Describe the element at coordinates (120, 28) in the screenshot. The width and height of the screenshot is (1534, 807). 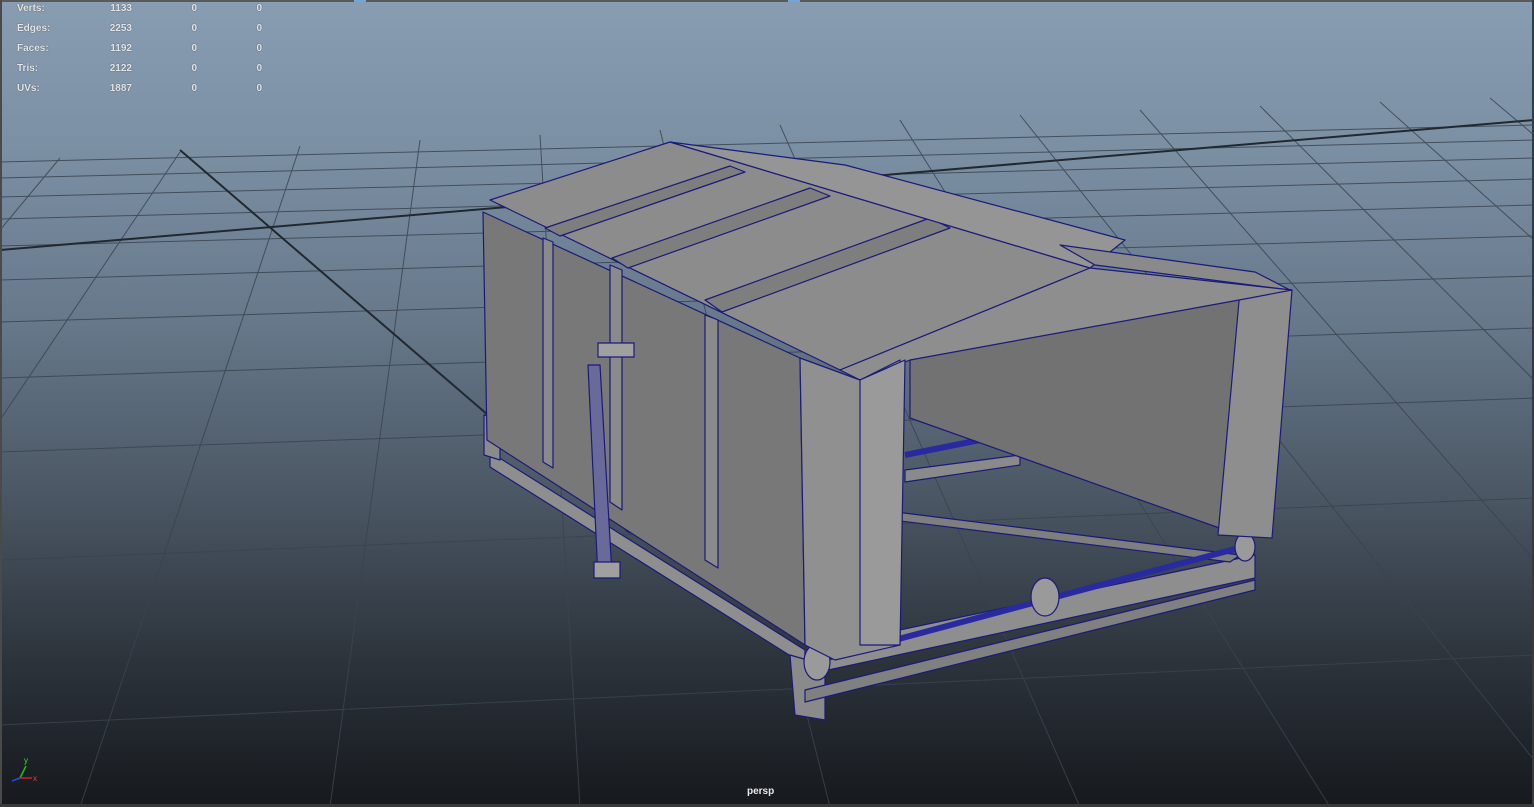
I see `hud-value-total: 2253` at that location.